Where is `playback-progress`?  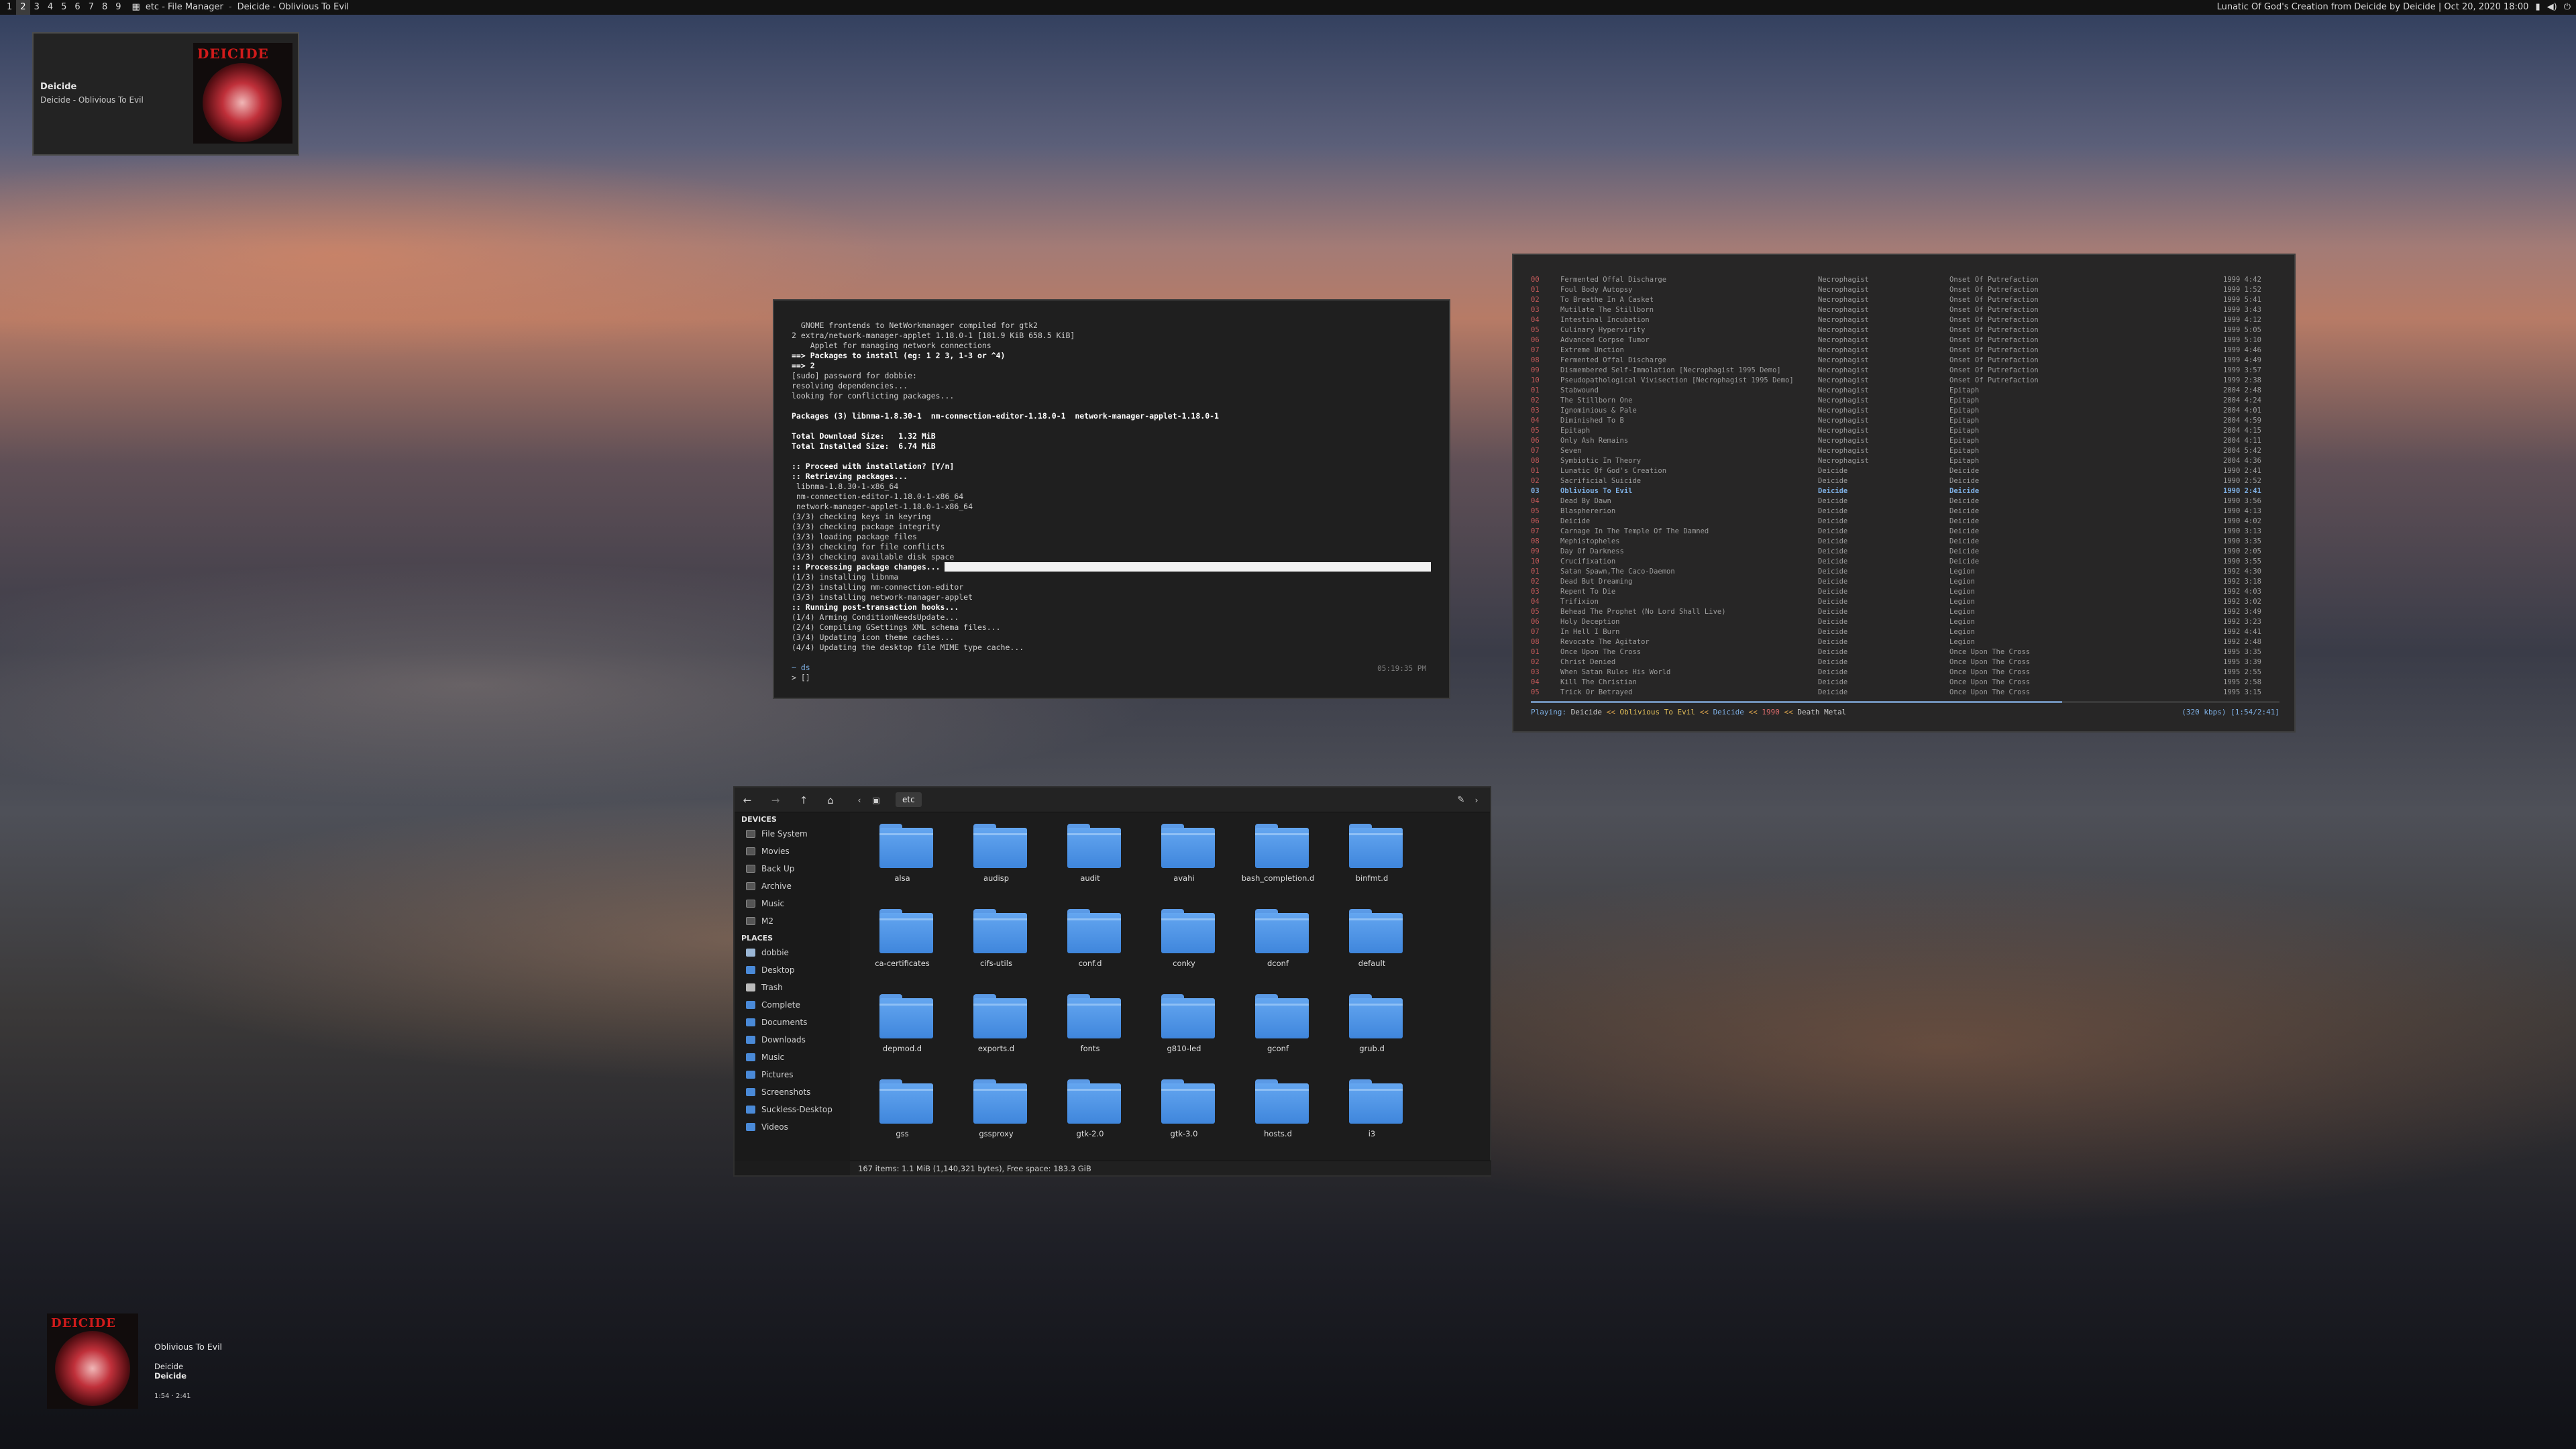 playback-progress is located at coordinates (1905, 702).